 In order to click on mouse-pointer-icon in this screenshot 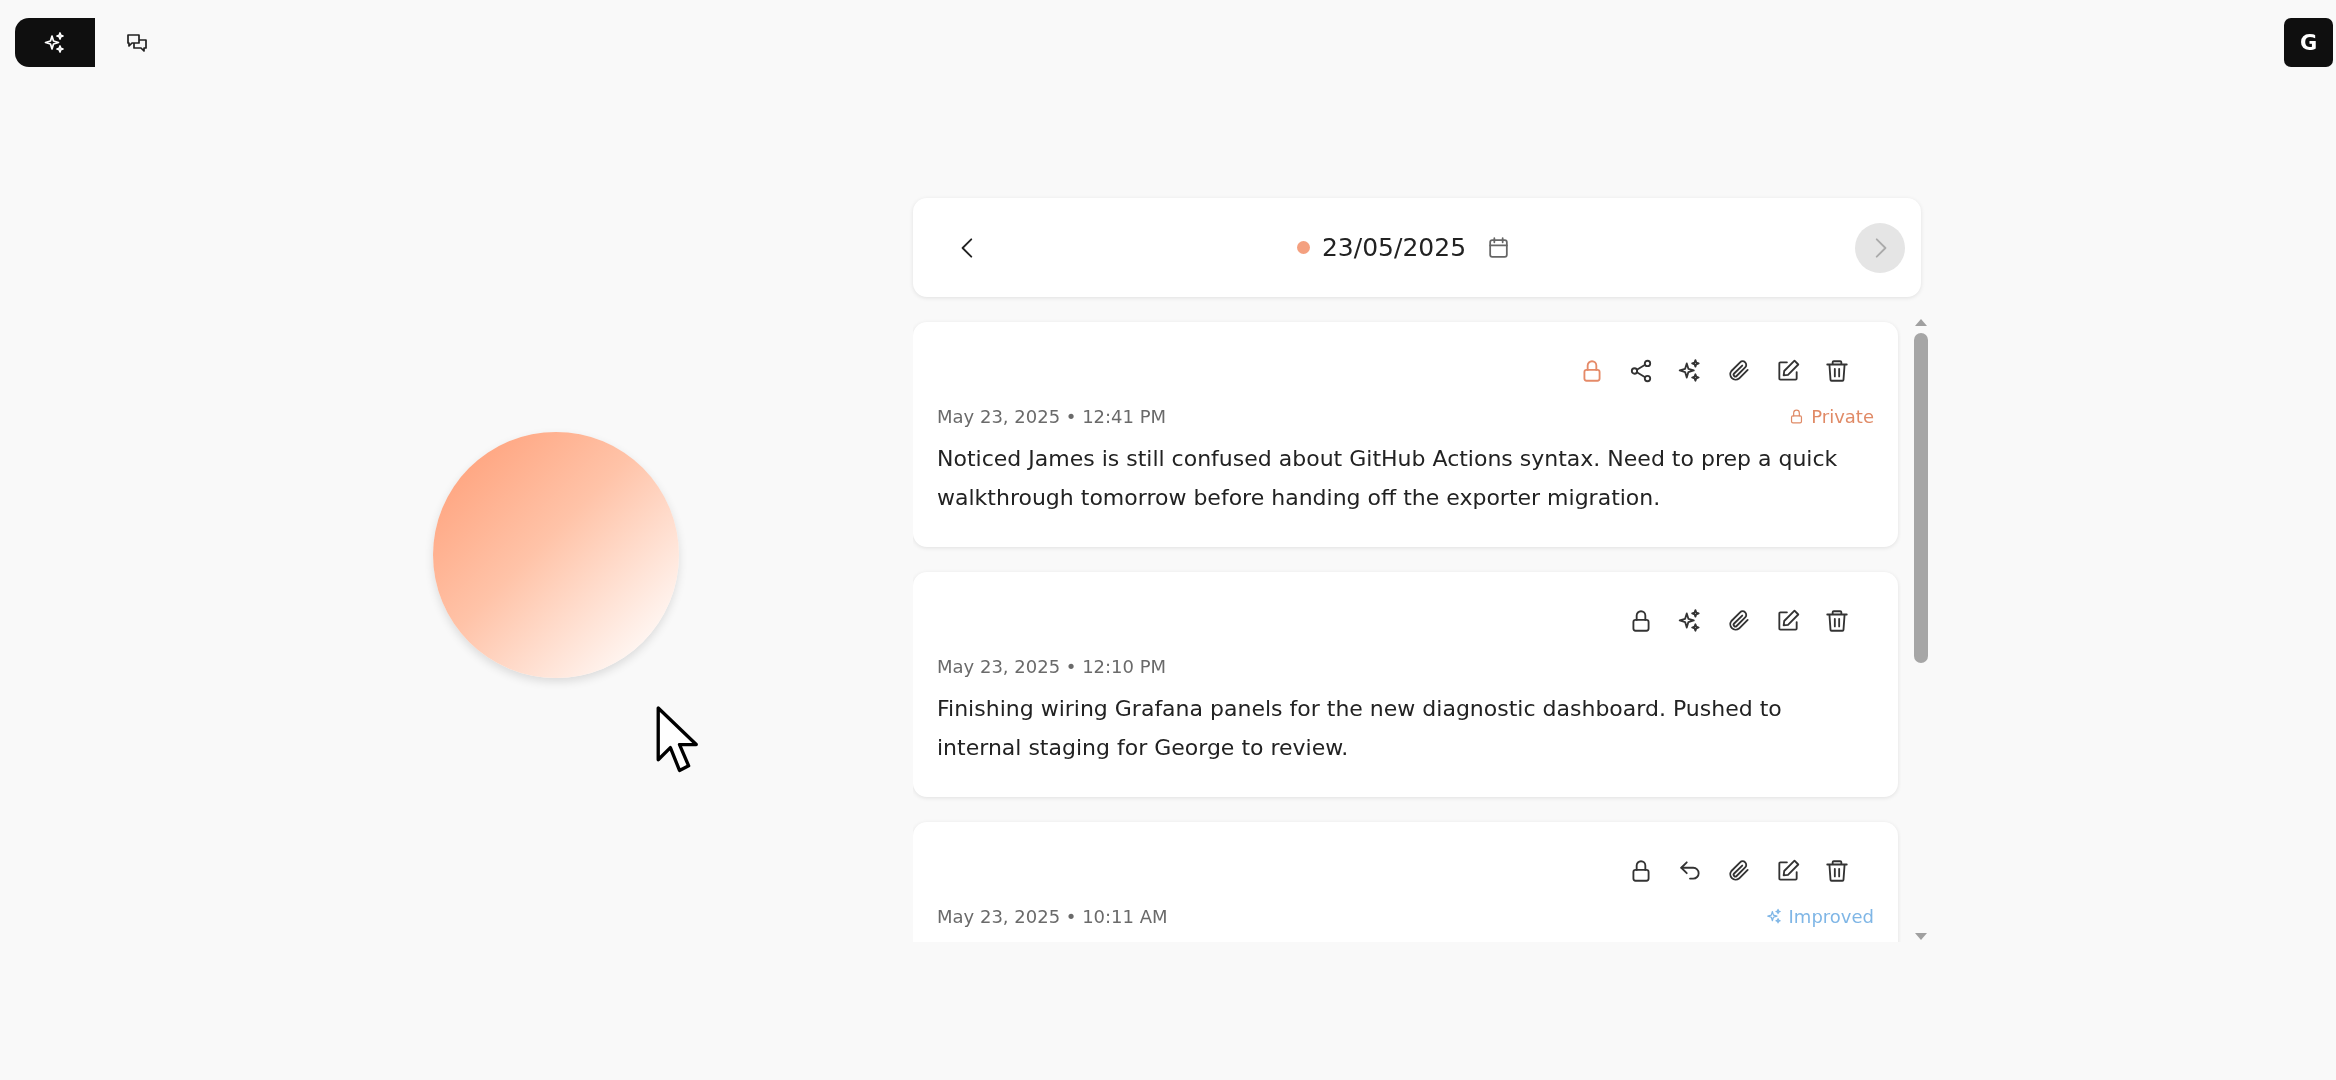, I will do `click(678, 740)`.